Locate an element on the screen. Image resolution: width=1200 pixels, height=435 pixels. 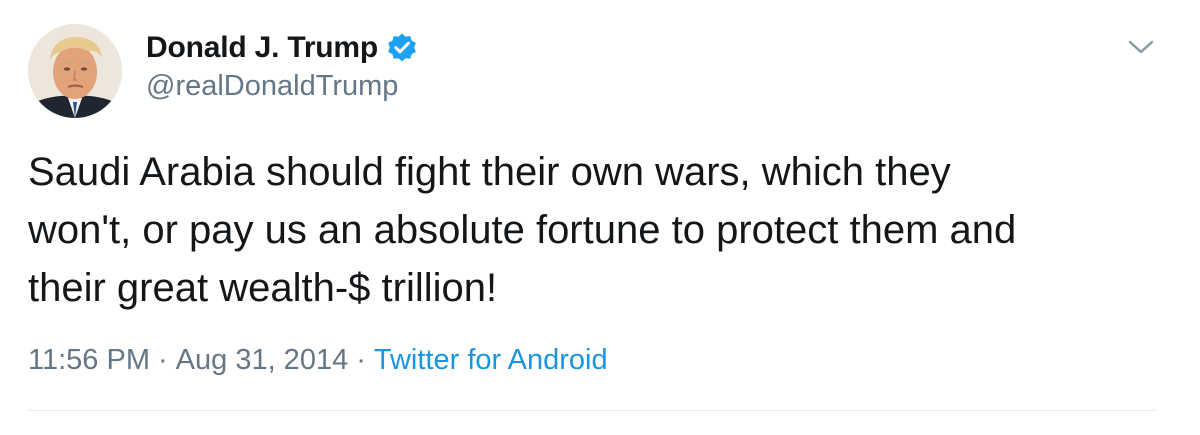
avatar is located at coordinates (75, 71).